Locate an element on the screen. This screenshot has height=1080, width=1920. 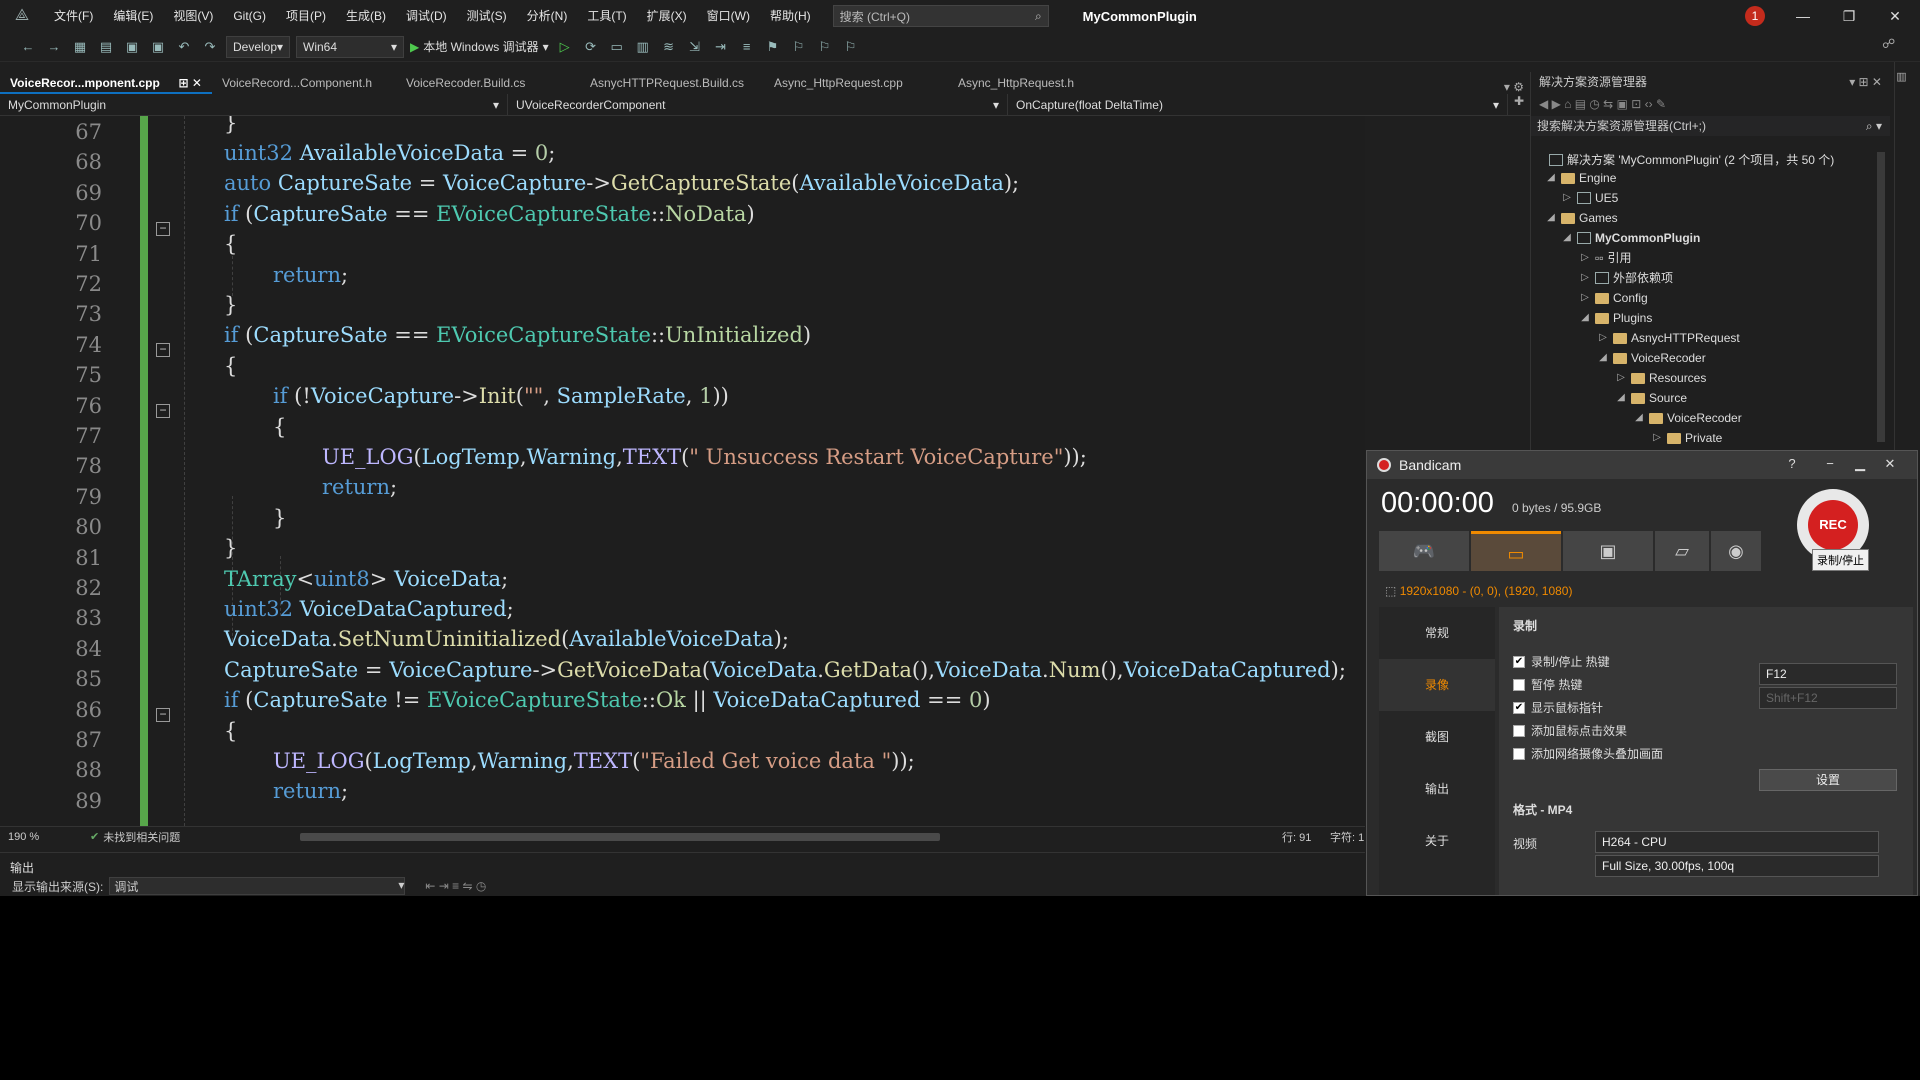
help-icon: ? is located at coordinates (1792, 464).